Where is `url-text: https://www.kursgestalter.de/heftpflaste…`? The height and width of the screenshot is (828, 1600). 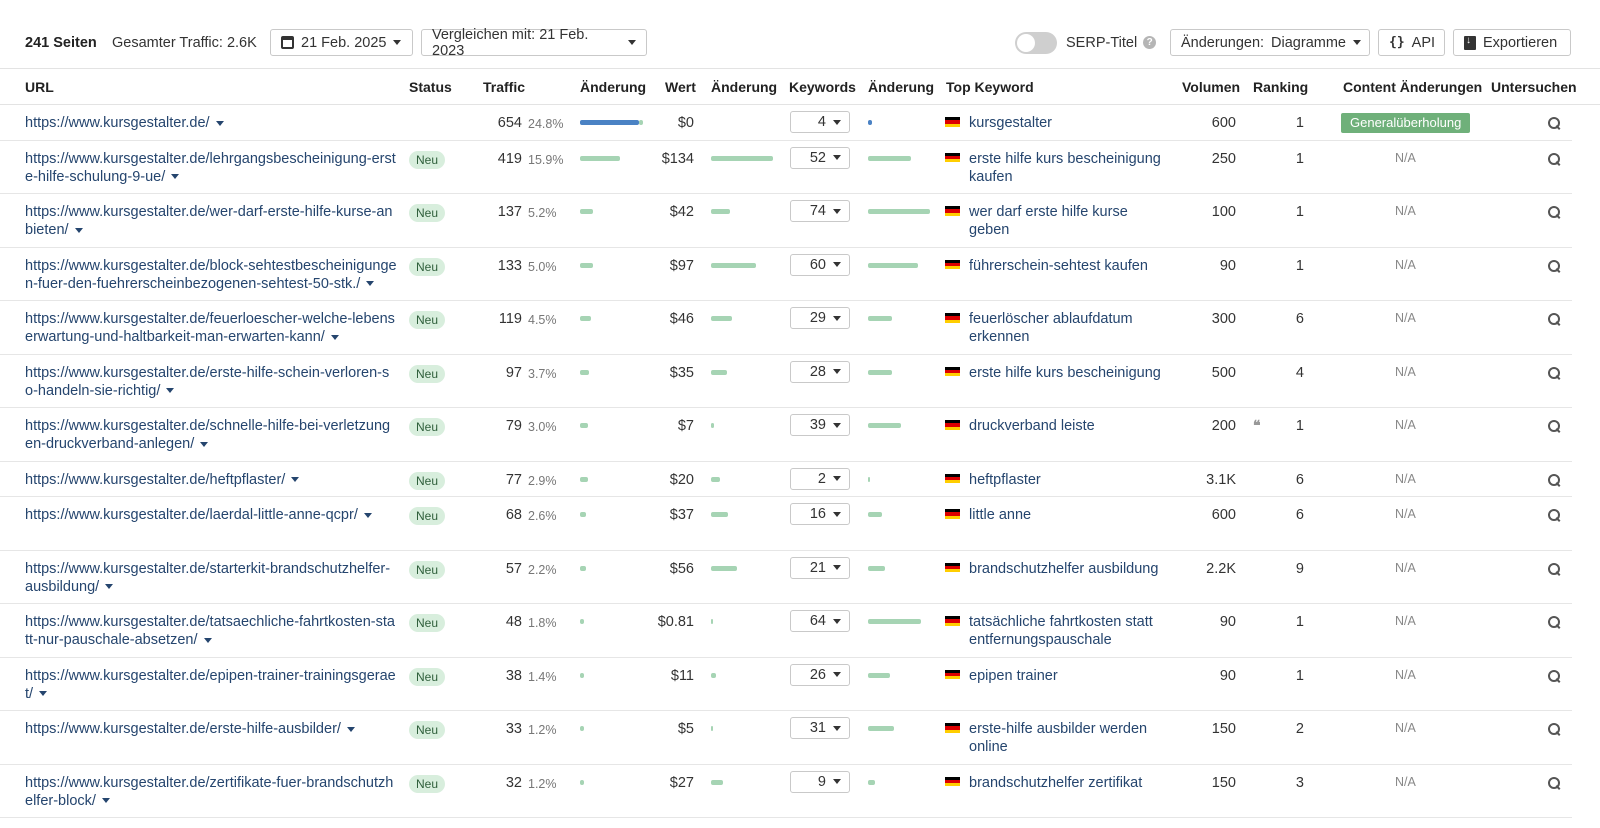 url-text: https://www.kursgestalter.de/heftpflaste… is located at coordinates (155, 480).